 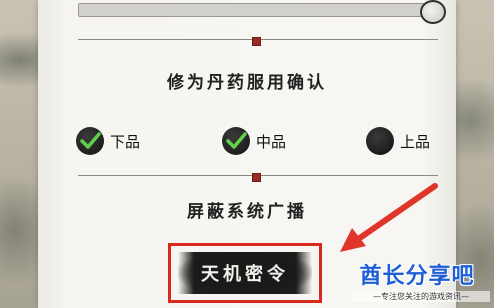 I want to click on pill-confirm-heading: 修为丹药服用确认, so click(x=247, y=83).